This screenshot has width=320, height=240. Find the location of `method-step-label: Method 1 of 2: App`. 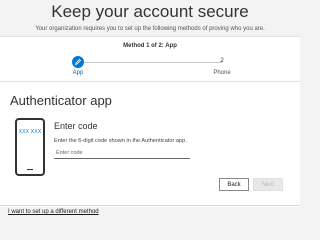

method-step-label: Method 1 of 2: App is located at coordinates (150, 46).